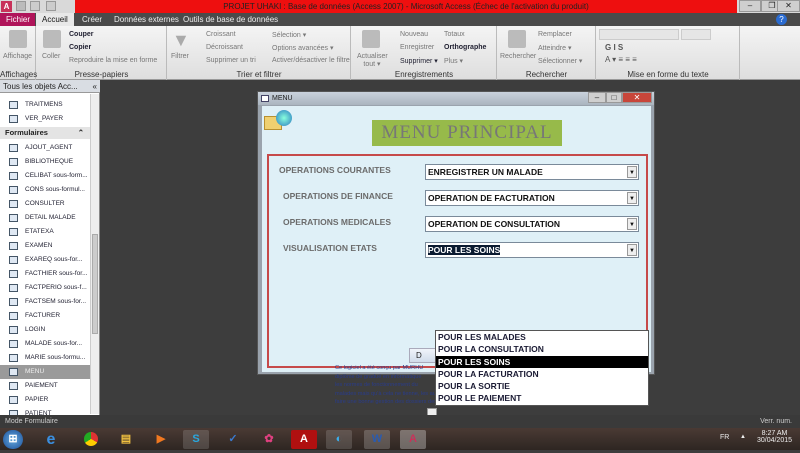 This screenshot has width=800, height=453. I want to click on access-taskbar-icon: A, so click(413, 439).